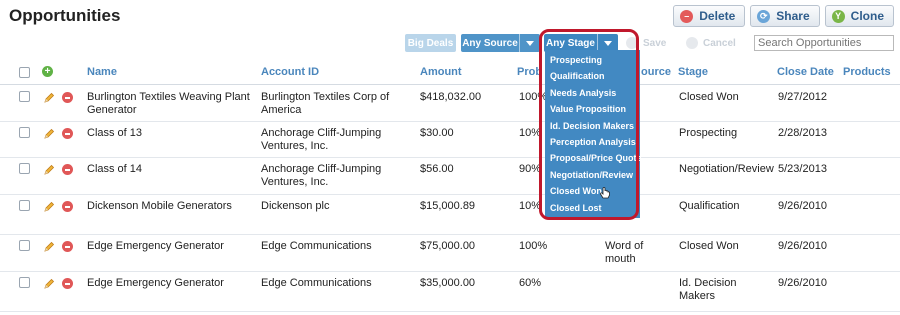 The width and height of the screenshot is (900, 315). What do you see at coordinates (687, 16) in the screenshot?
I see `delete-icon: –` at bounding box center [687, 16].